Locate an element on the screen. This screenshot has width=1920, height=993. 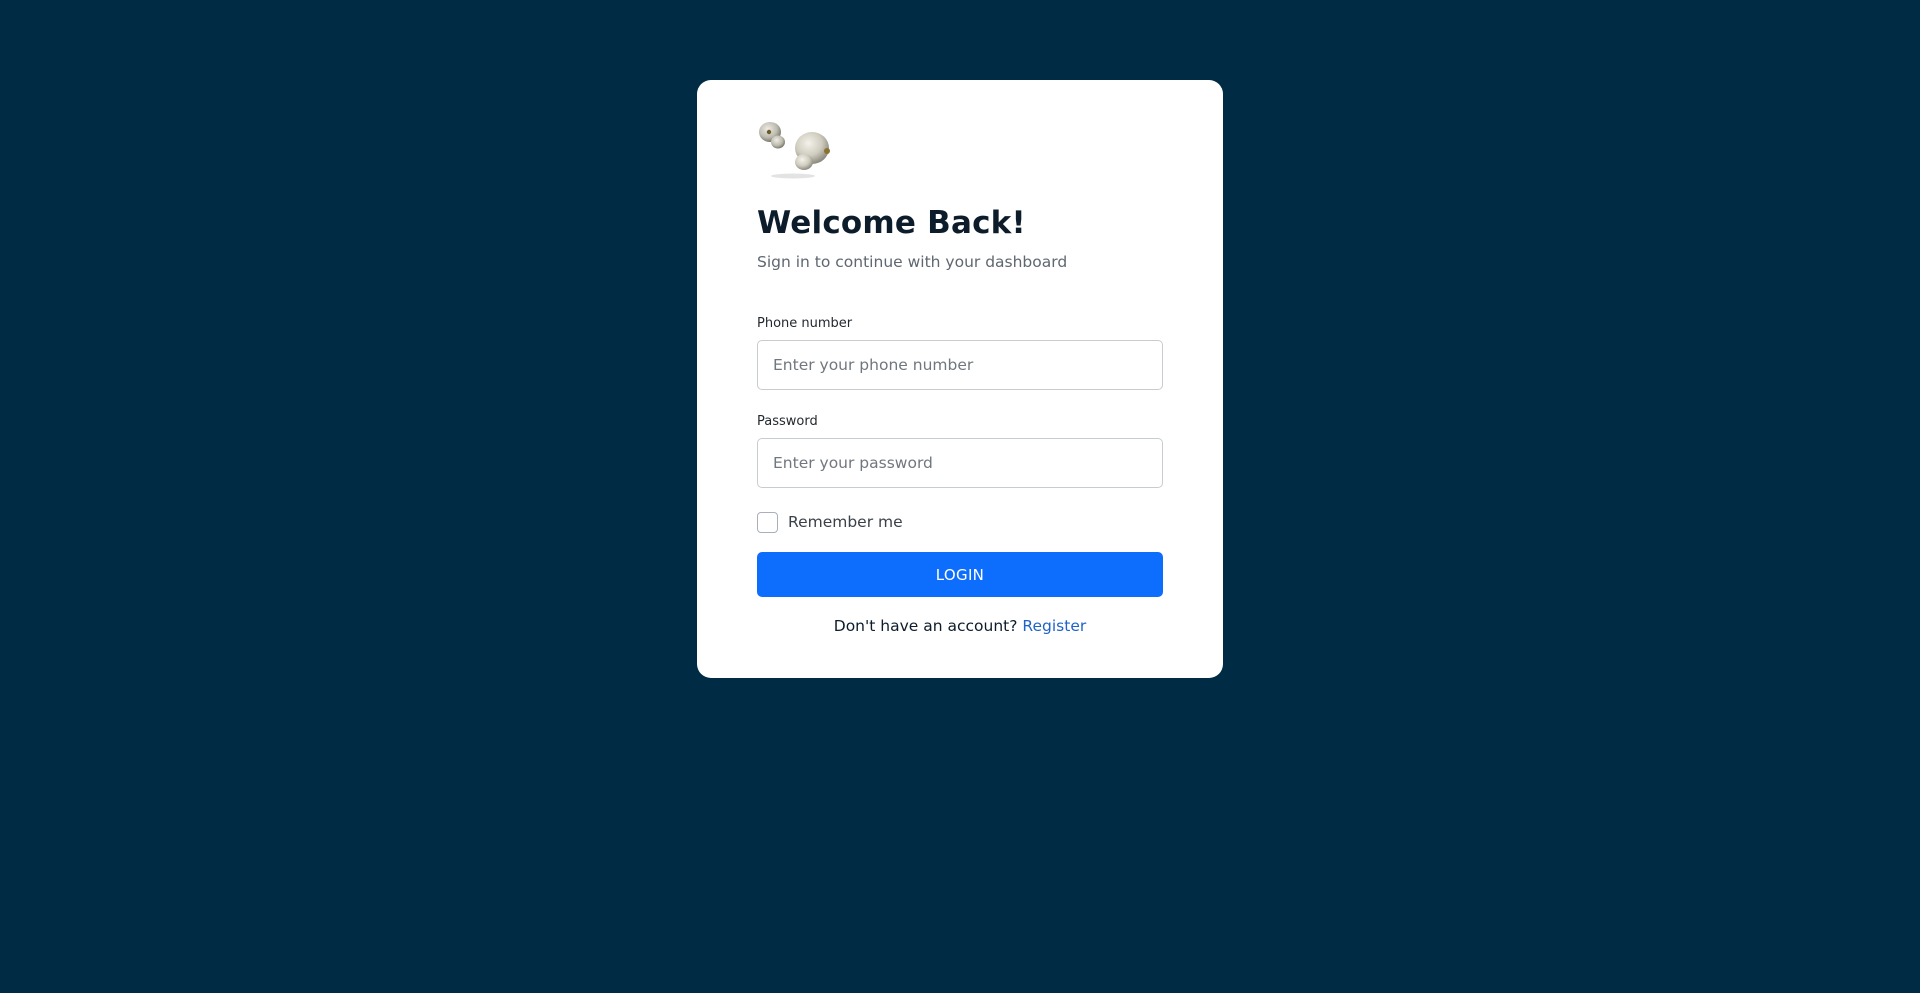
register-link: Register is located at coordinates (1054, 626).